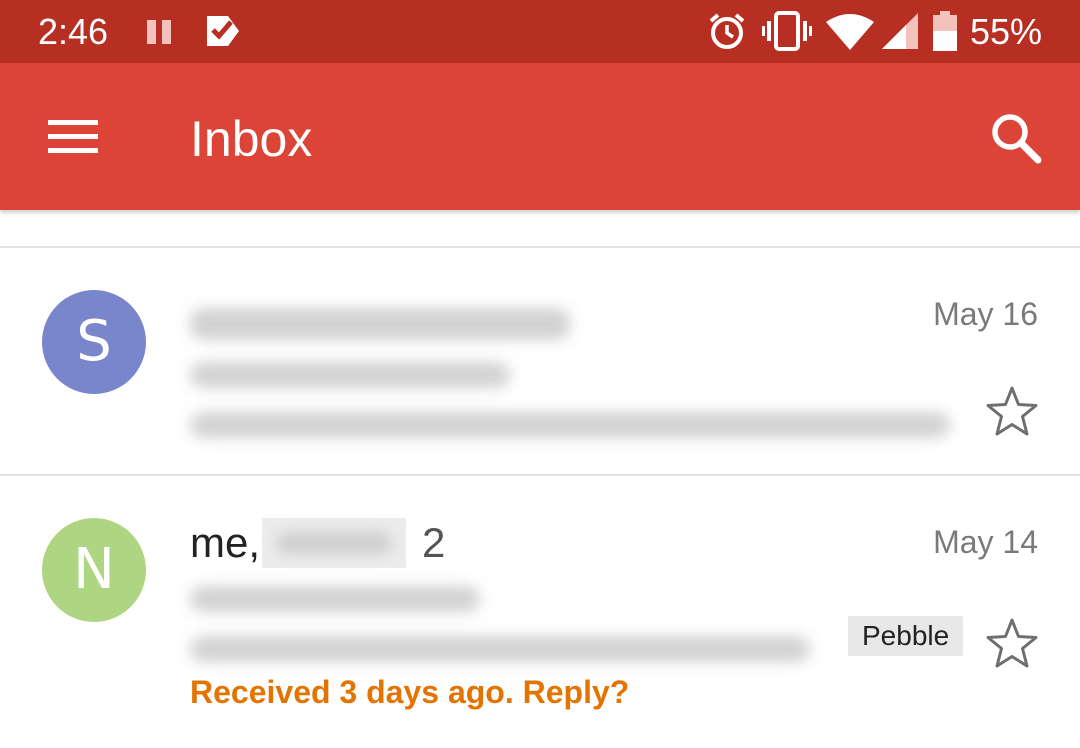 This screenshot has height=748, width=1080. I want to click on battery-percent: 55%, so click(1006, 31).